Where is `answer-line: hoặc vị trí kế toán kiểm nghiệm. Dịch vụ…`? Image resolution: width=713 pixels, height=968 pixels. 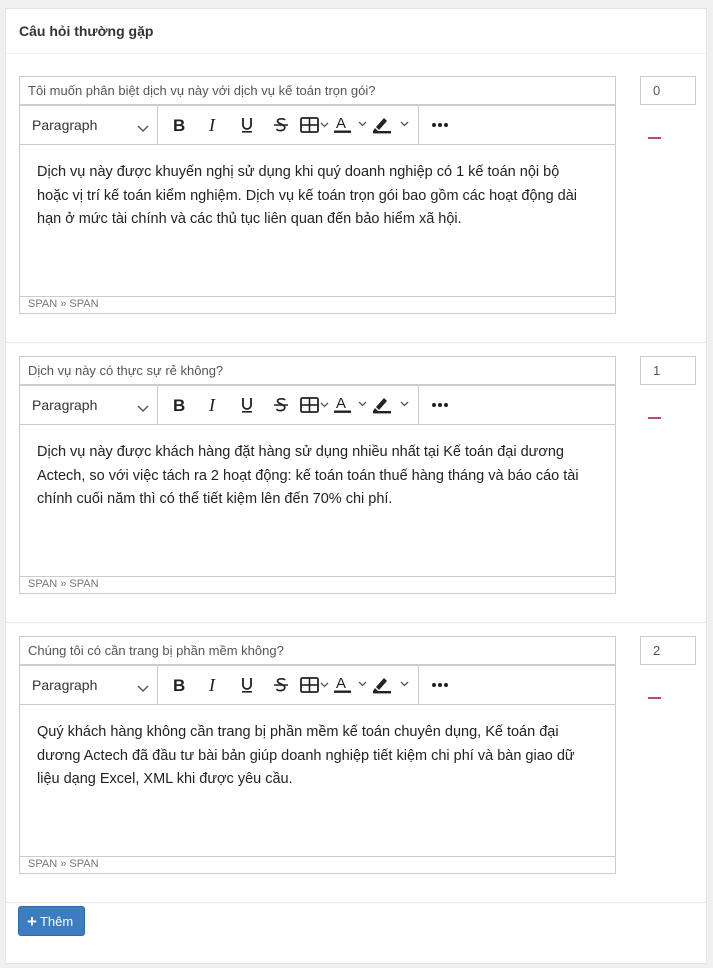
answer-line: hoặc vị trí kế toán kiểm nghiệm. Dịch vụ… is located at coordinates (307, 195).